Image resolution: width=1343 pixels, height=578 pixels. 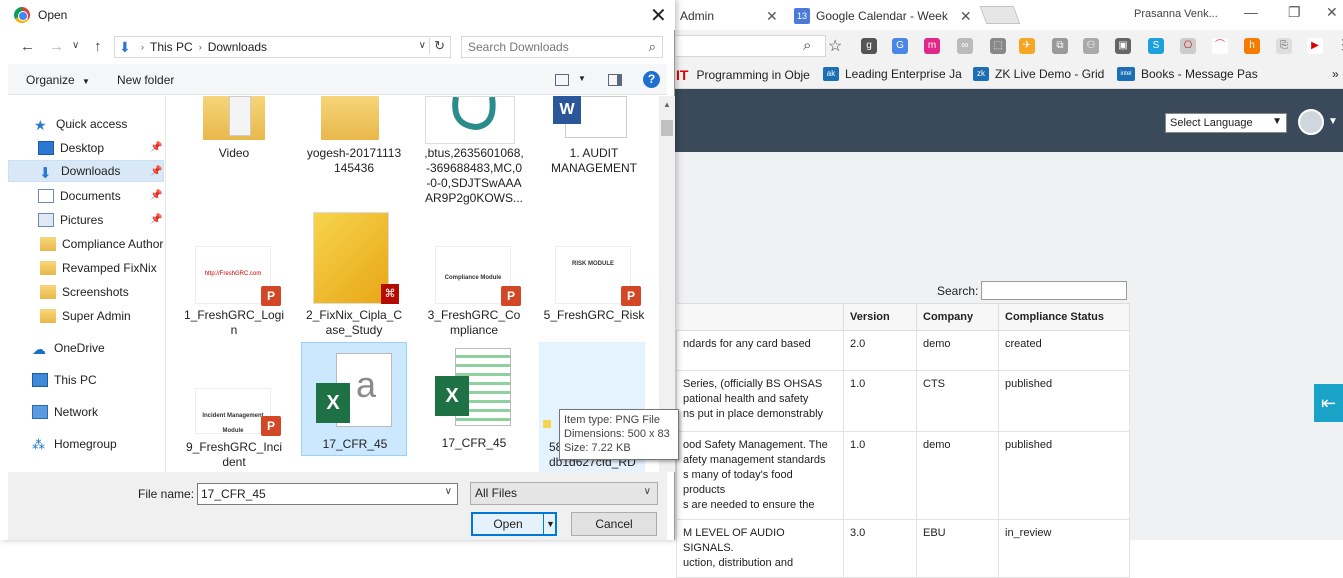 What do you see at coordinates (1252, 46) in the screenshot?
I see `hubspot-icon: h` at bounding box center [1252, 46].